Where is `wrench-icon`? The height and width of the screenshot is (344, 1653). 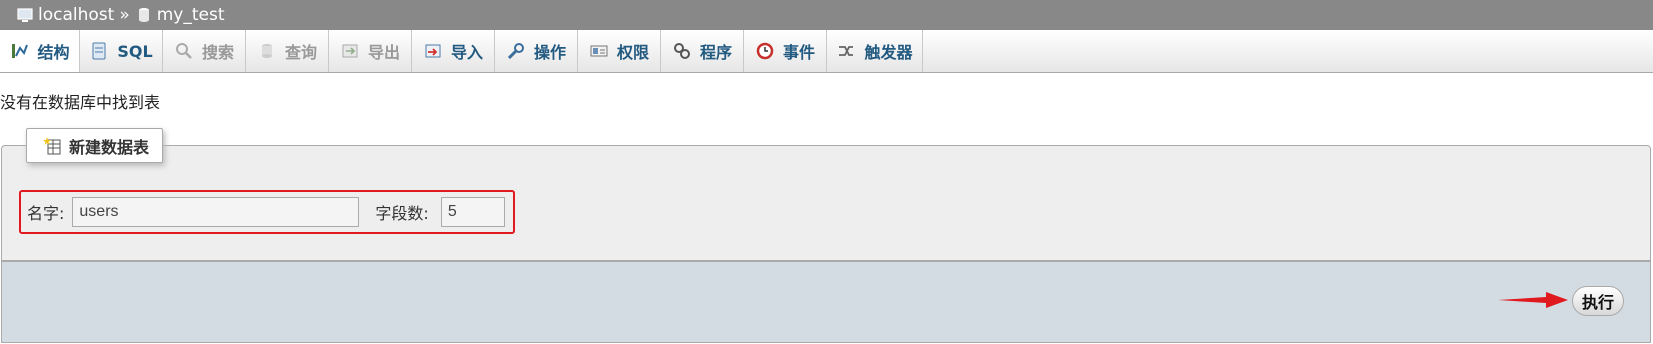 wrench-icon is located at coordinates (515, 51).